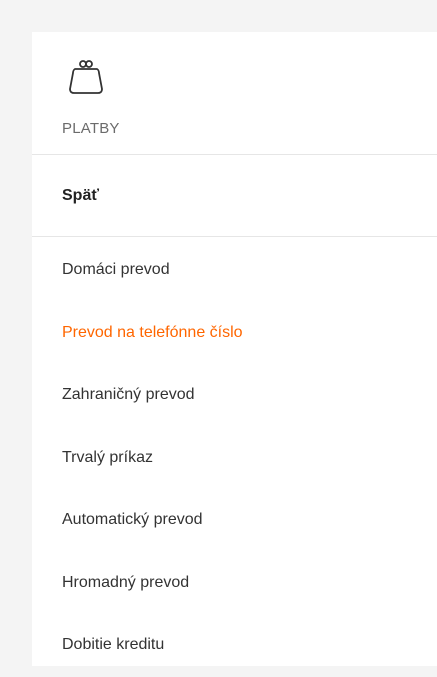  I want to click on menu-item-phone-number-transfer: Prevod na telefónne číslo, so click(234, 333).